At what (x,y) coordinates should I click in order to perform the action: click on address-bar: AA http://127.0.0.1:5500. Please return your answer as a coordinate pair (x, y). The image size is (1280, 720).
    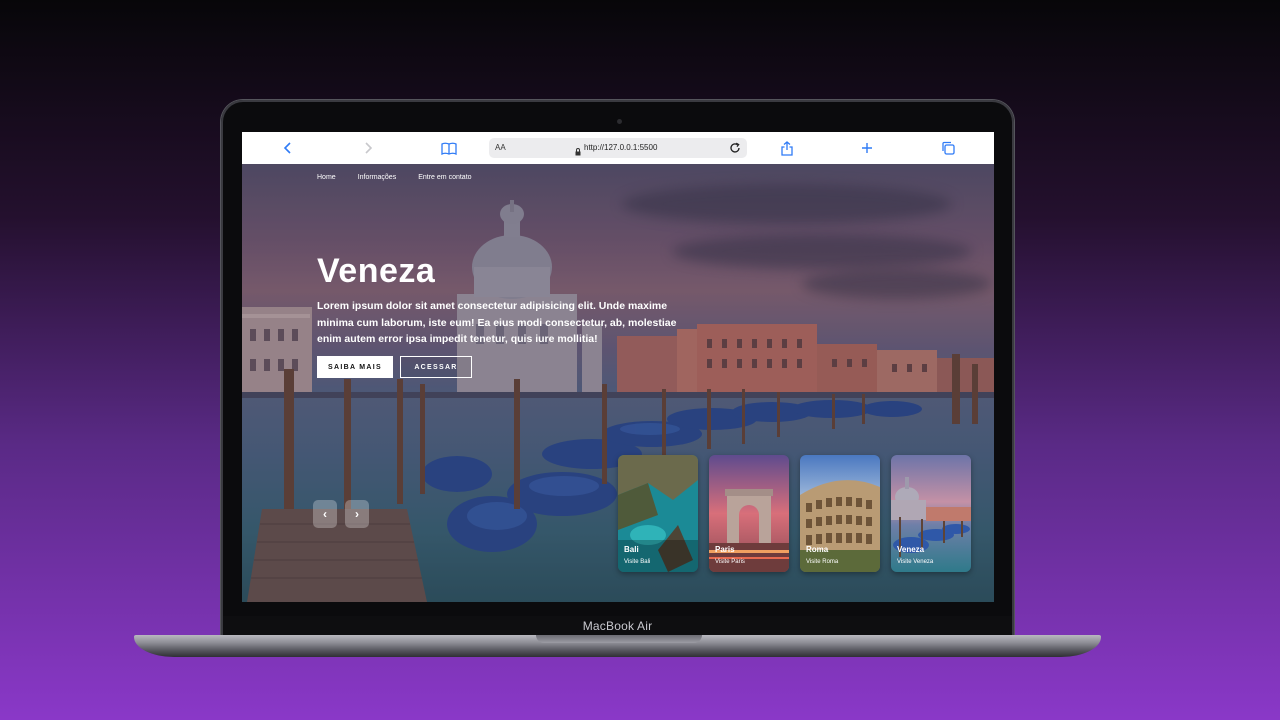
    Looking at the image, I should click on (618, 148).